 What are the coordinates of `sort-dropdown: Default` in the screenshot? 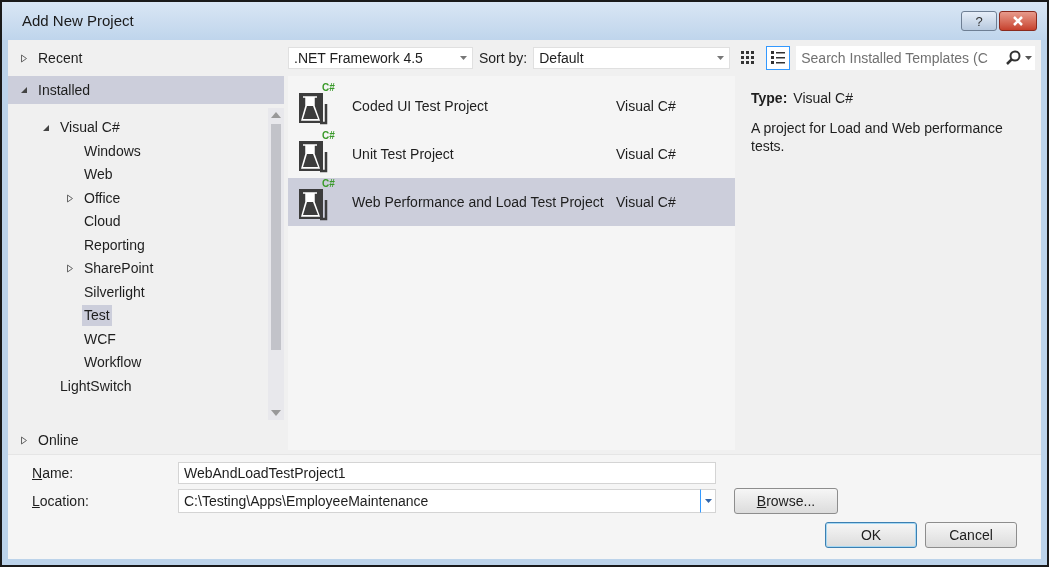 It's located at (632, 58).